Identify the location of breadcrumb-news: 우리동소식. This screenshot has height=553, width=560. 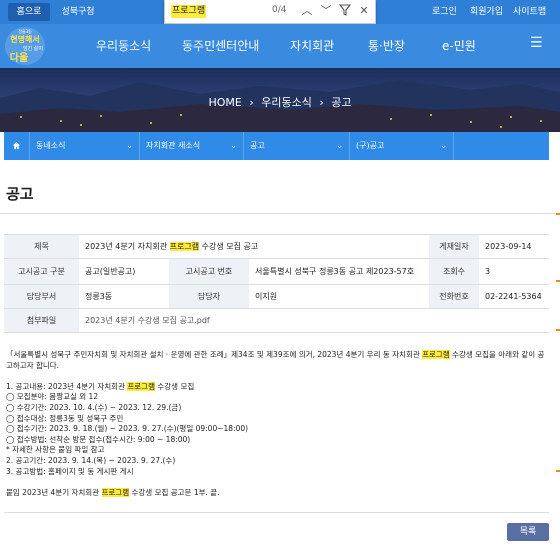
(286, 102).